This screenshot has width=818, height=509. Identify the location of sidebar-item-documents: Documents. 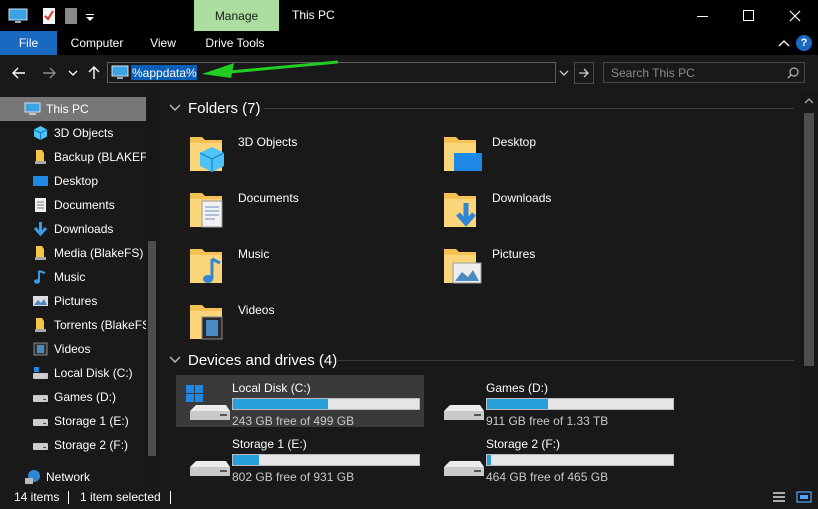
(73, 205).